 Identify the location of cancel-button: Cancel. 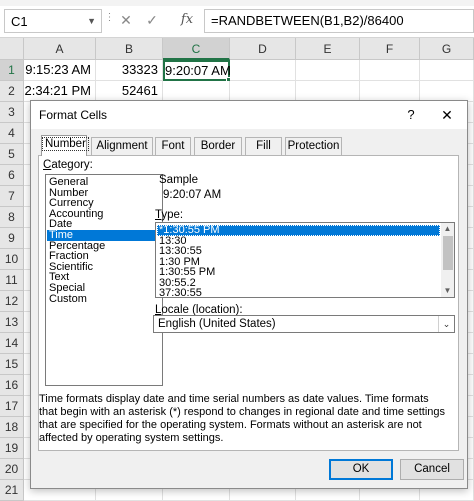
(432, 469).